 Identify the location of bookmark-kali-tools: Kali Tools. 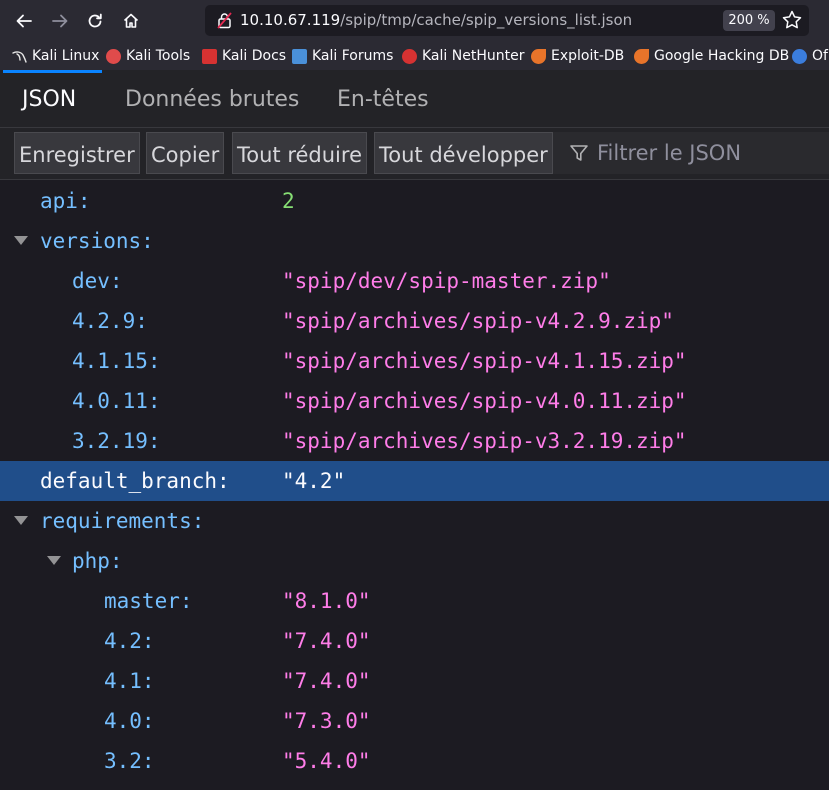
(148, 56).